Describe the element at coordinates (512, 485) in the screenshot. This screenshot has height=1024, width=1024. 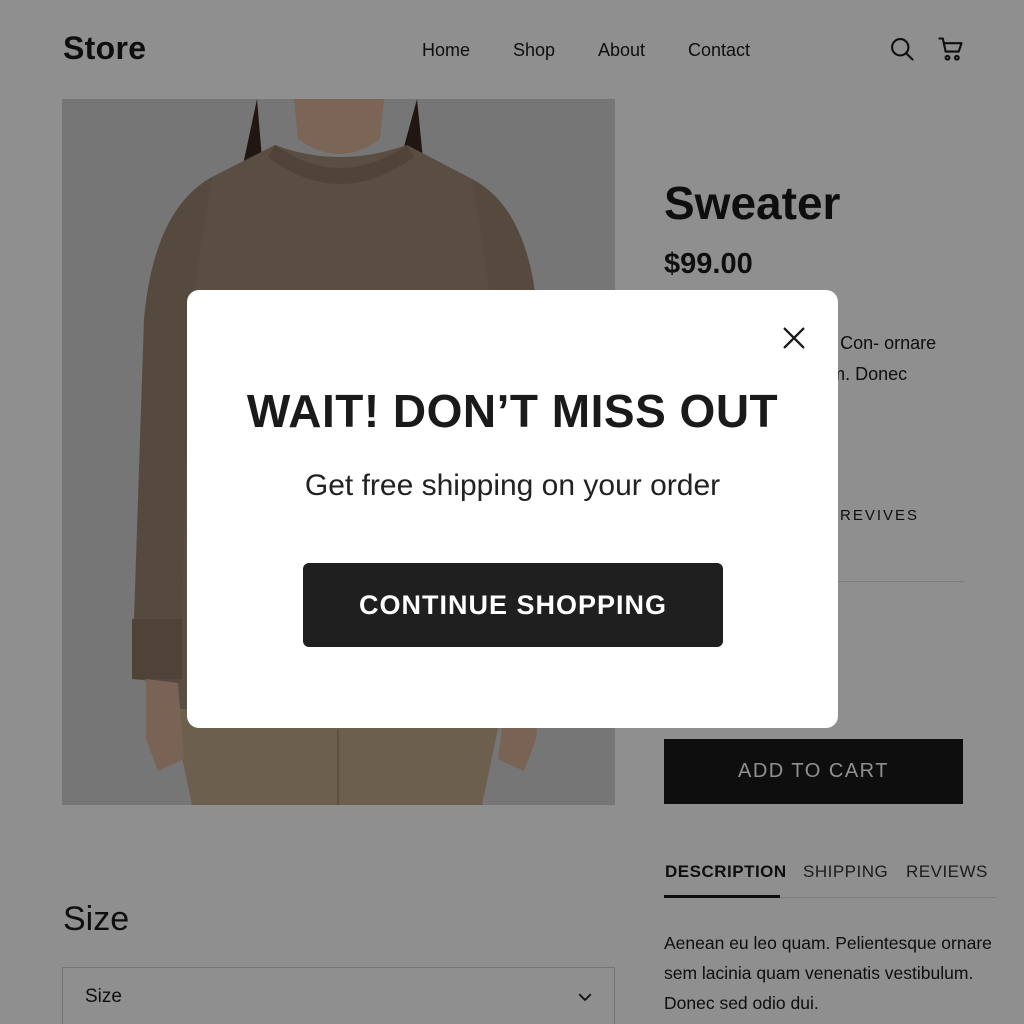
I see `modal-subtitle: Get free shipping on your order` at that location.